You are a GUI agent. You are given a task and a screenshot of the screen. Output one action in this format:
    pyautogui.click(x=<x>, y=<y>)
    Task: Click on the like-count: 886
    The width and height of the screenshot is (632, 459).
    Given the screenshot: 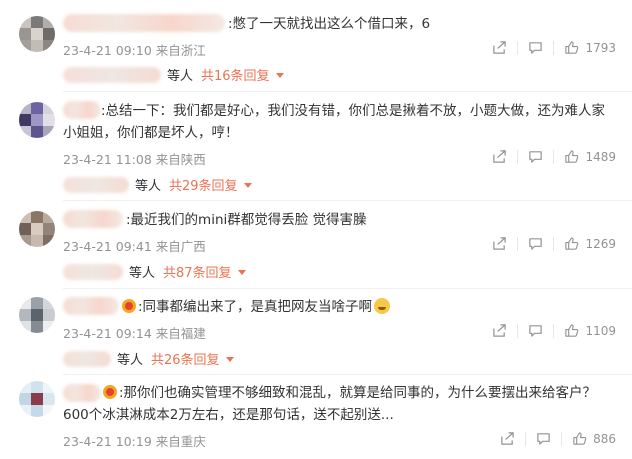 What is the action you would take?
    pyautogui.click(x=604, y=438)
    